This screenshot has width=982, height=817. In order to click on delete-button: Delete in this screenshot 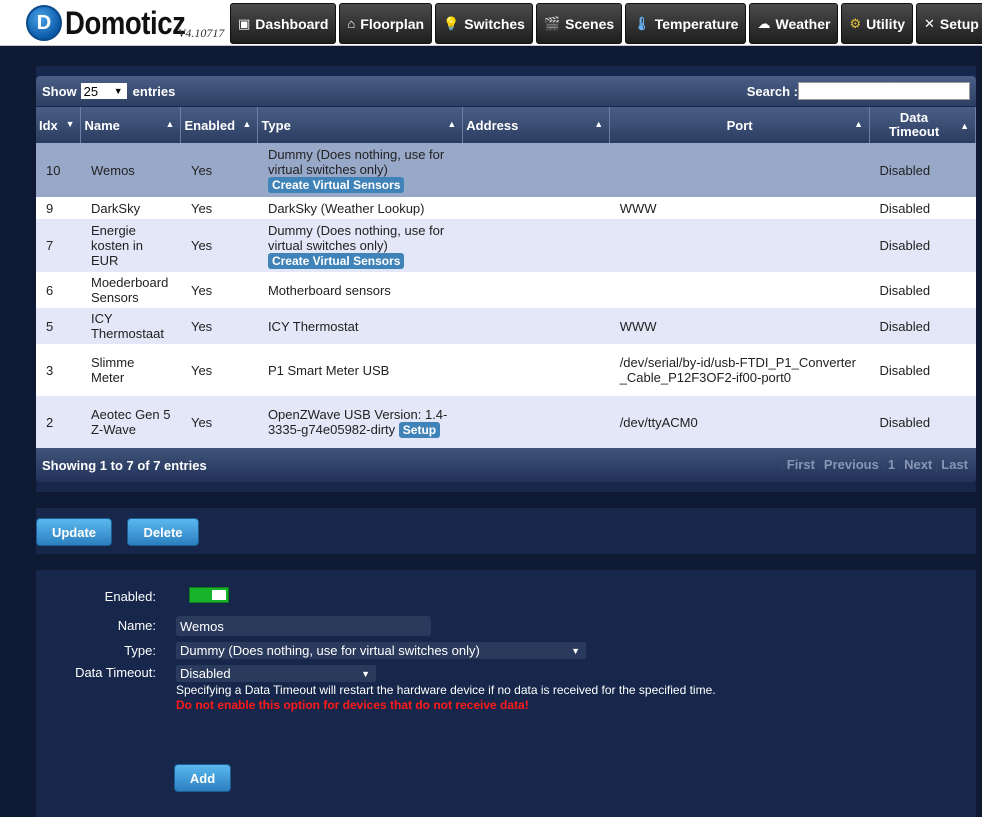, I will do `click(163, 532)`.